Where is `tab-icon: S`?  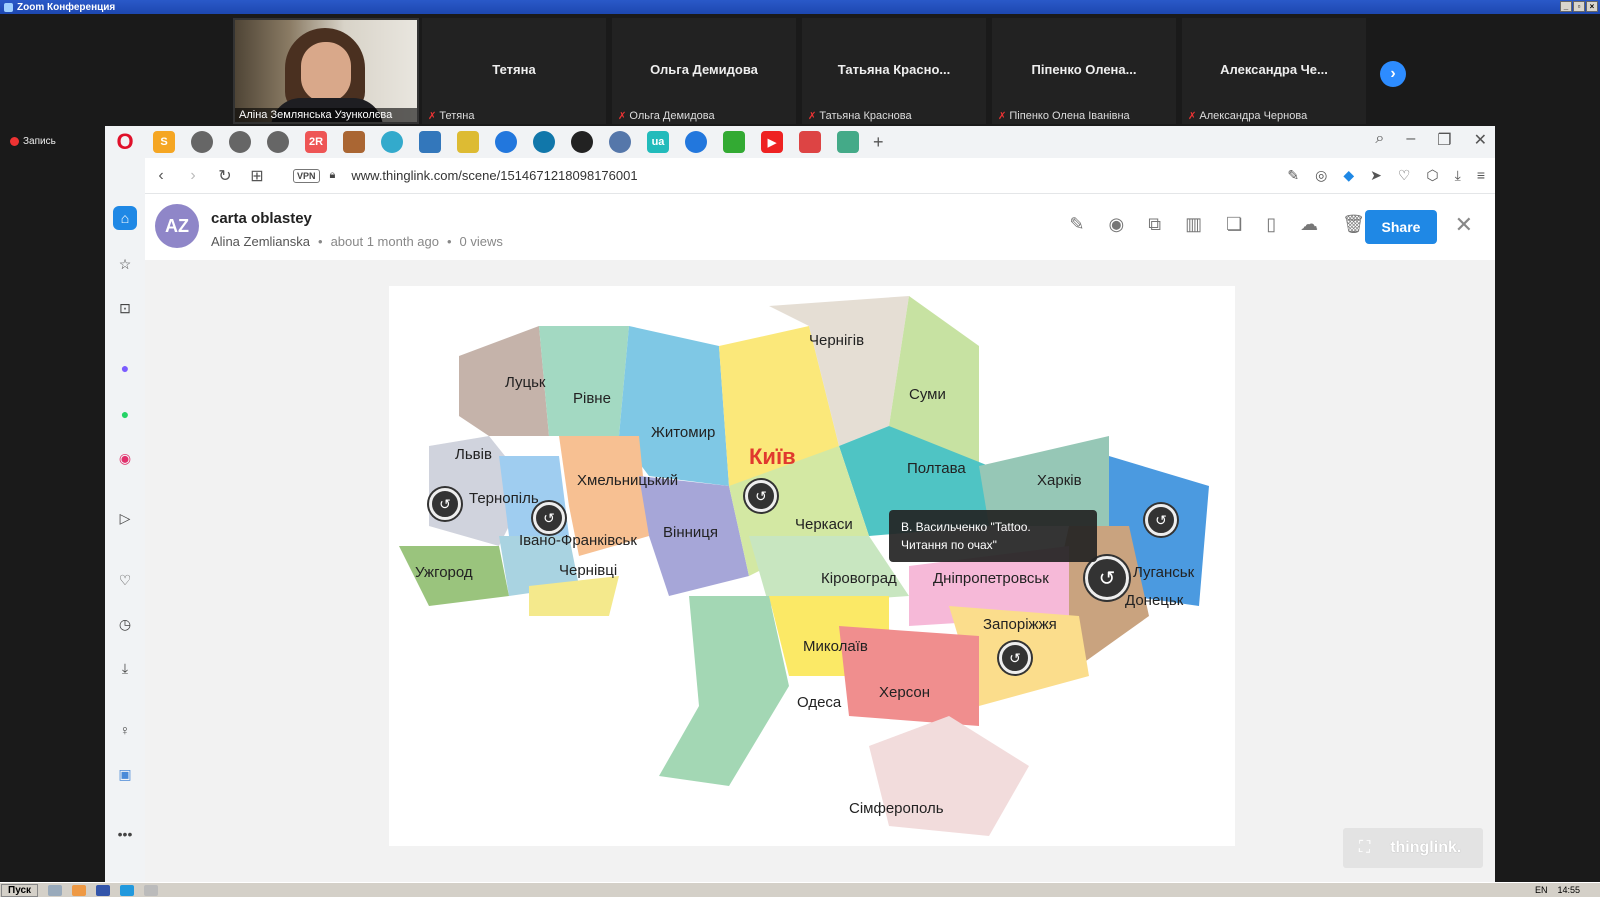 tab-icon: S is located at coordinates (164, 142).